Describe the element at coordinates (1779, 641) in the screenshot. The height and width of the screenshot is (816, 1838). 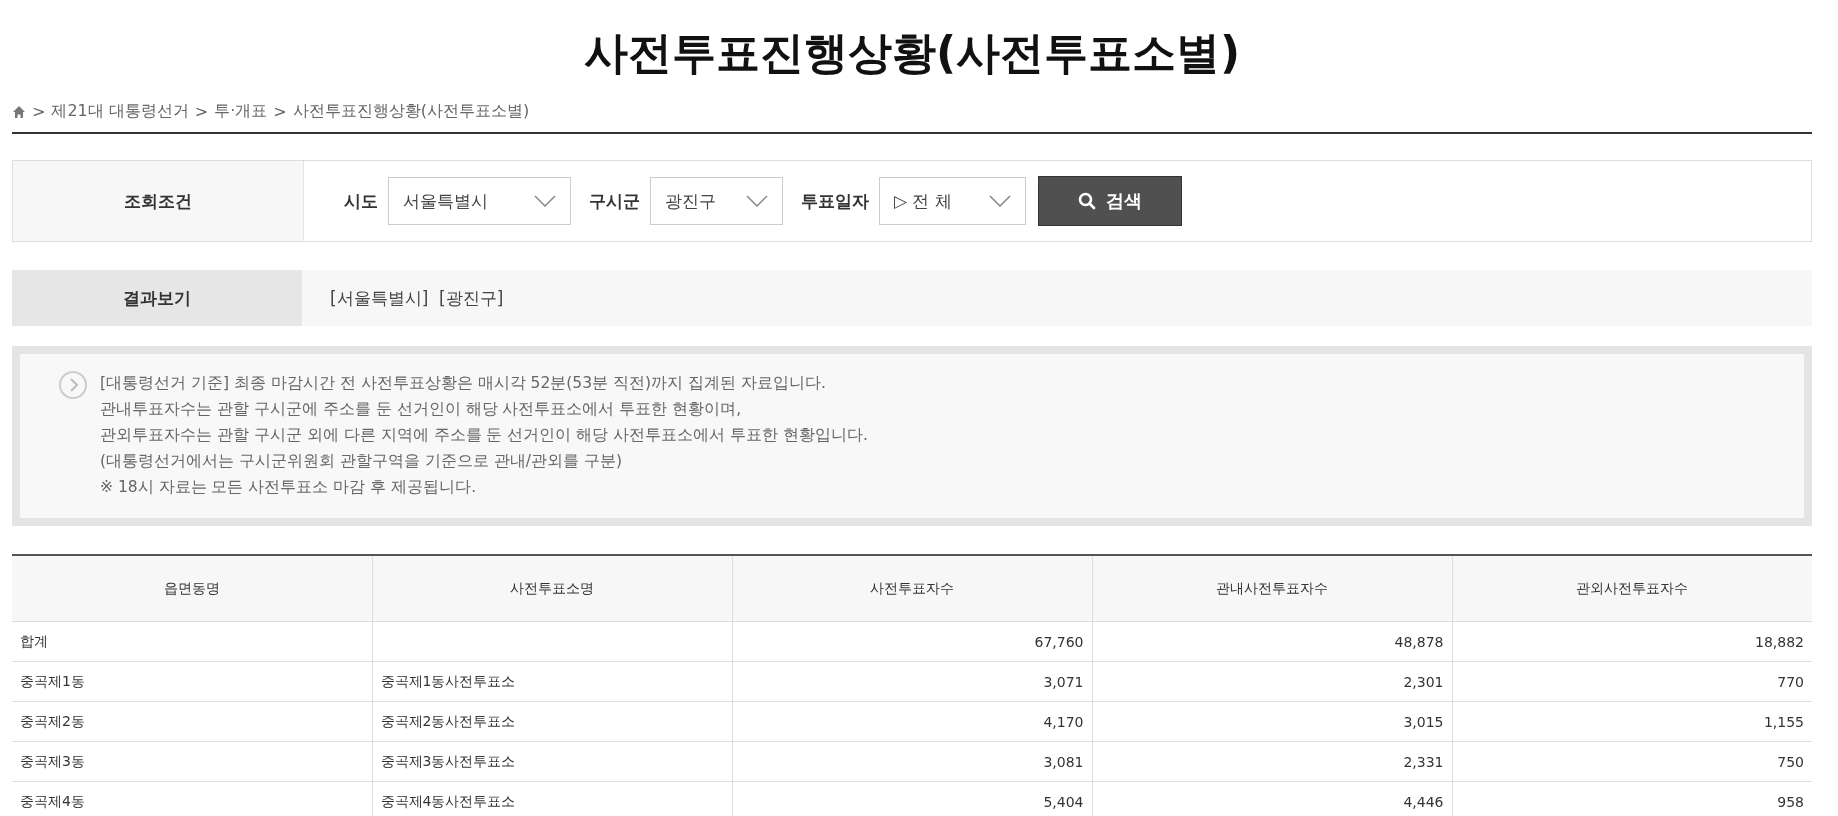
I see `table-cell: 18,882` at that location.